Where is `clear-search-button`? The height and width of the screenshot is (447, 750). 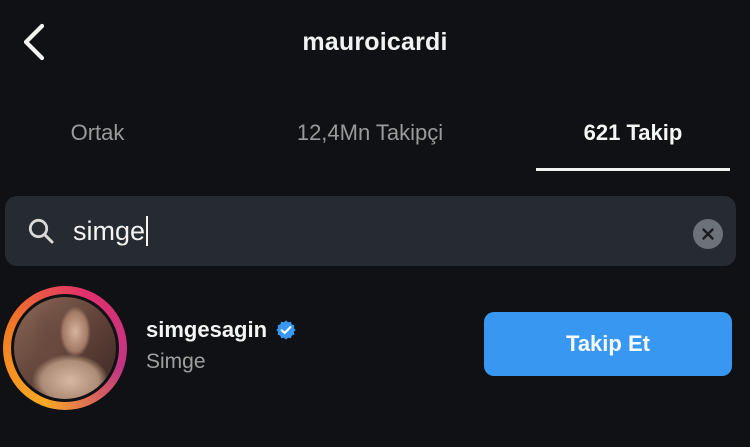 clear-search-button is located at coordinates (708, 234).